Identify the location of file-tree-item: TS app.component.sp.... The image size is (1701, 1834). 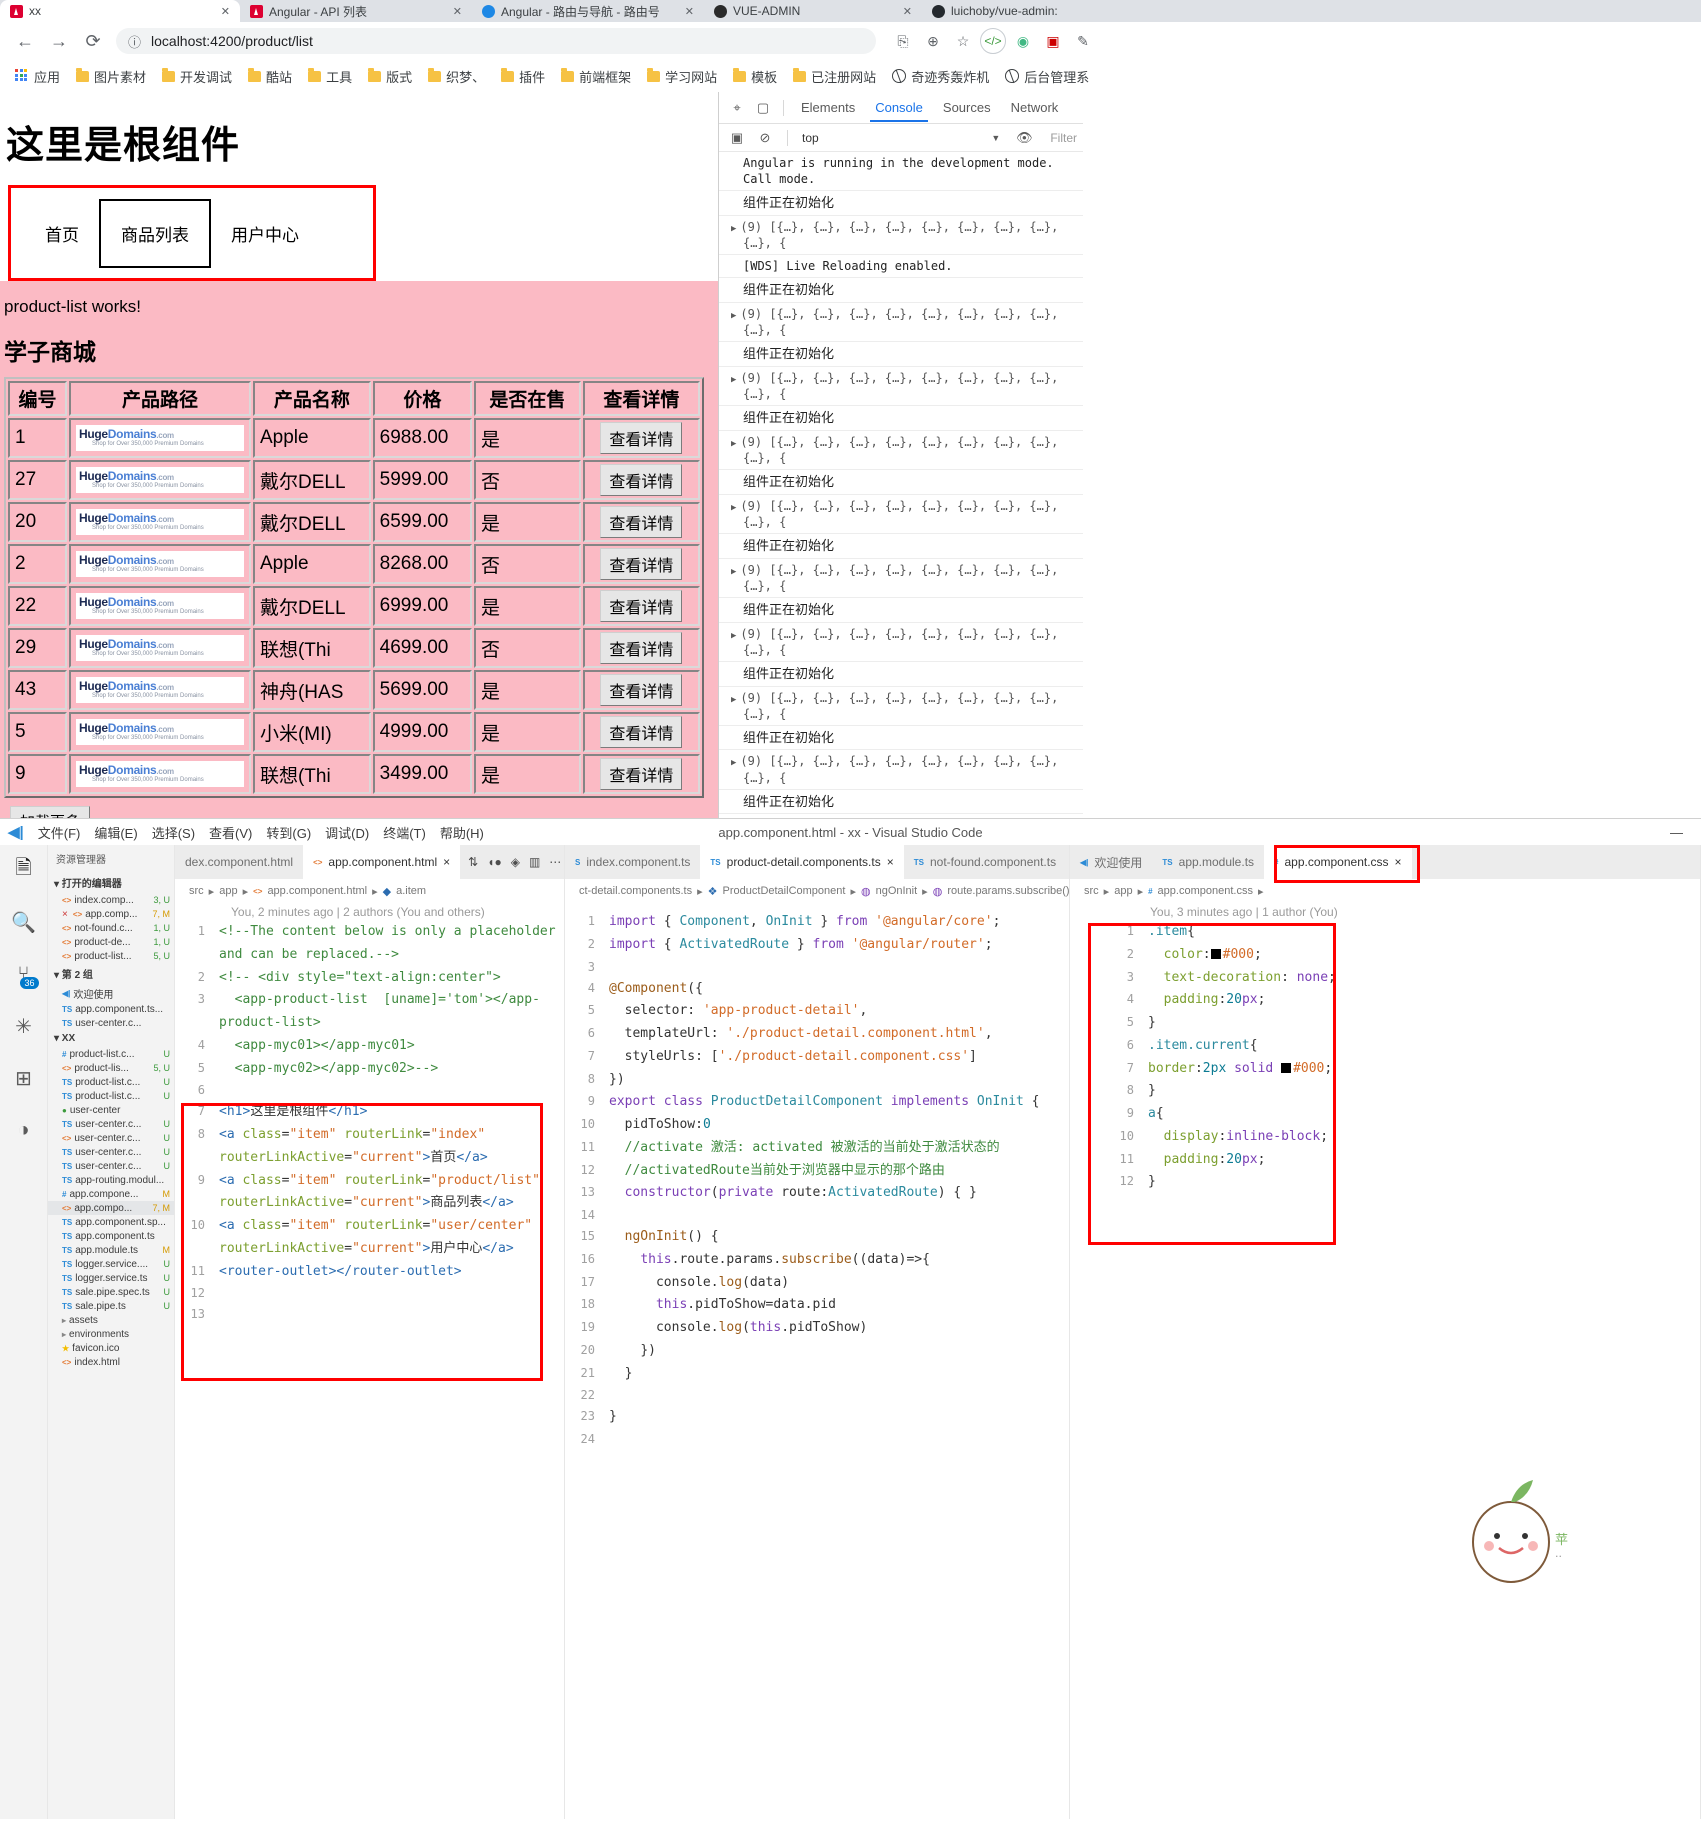
(111, 1222).